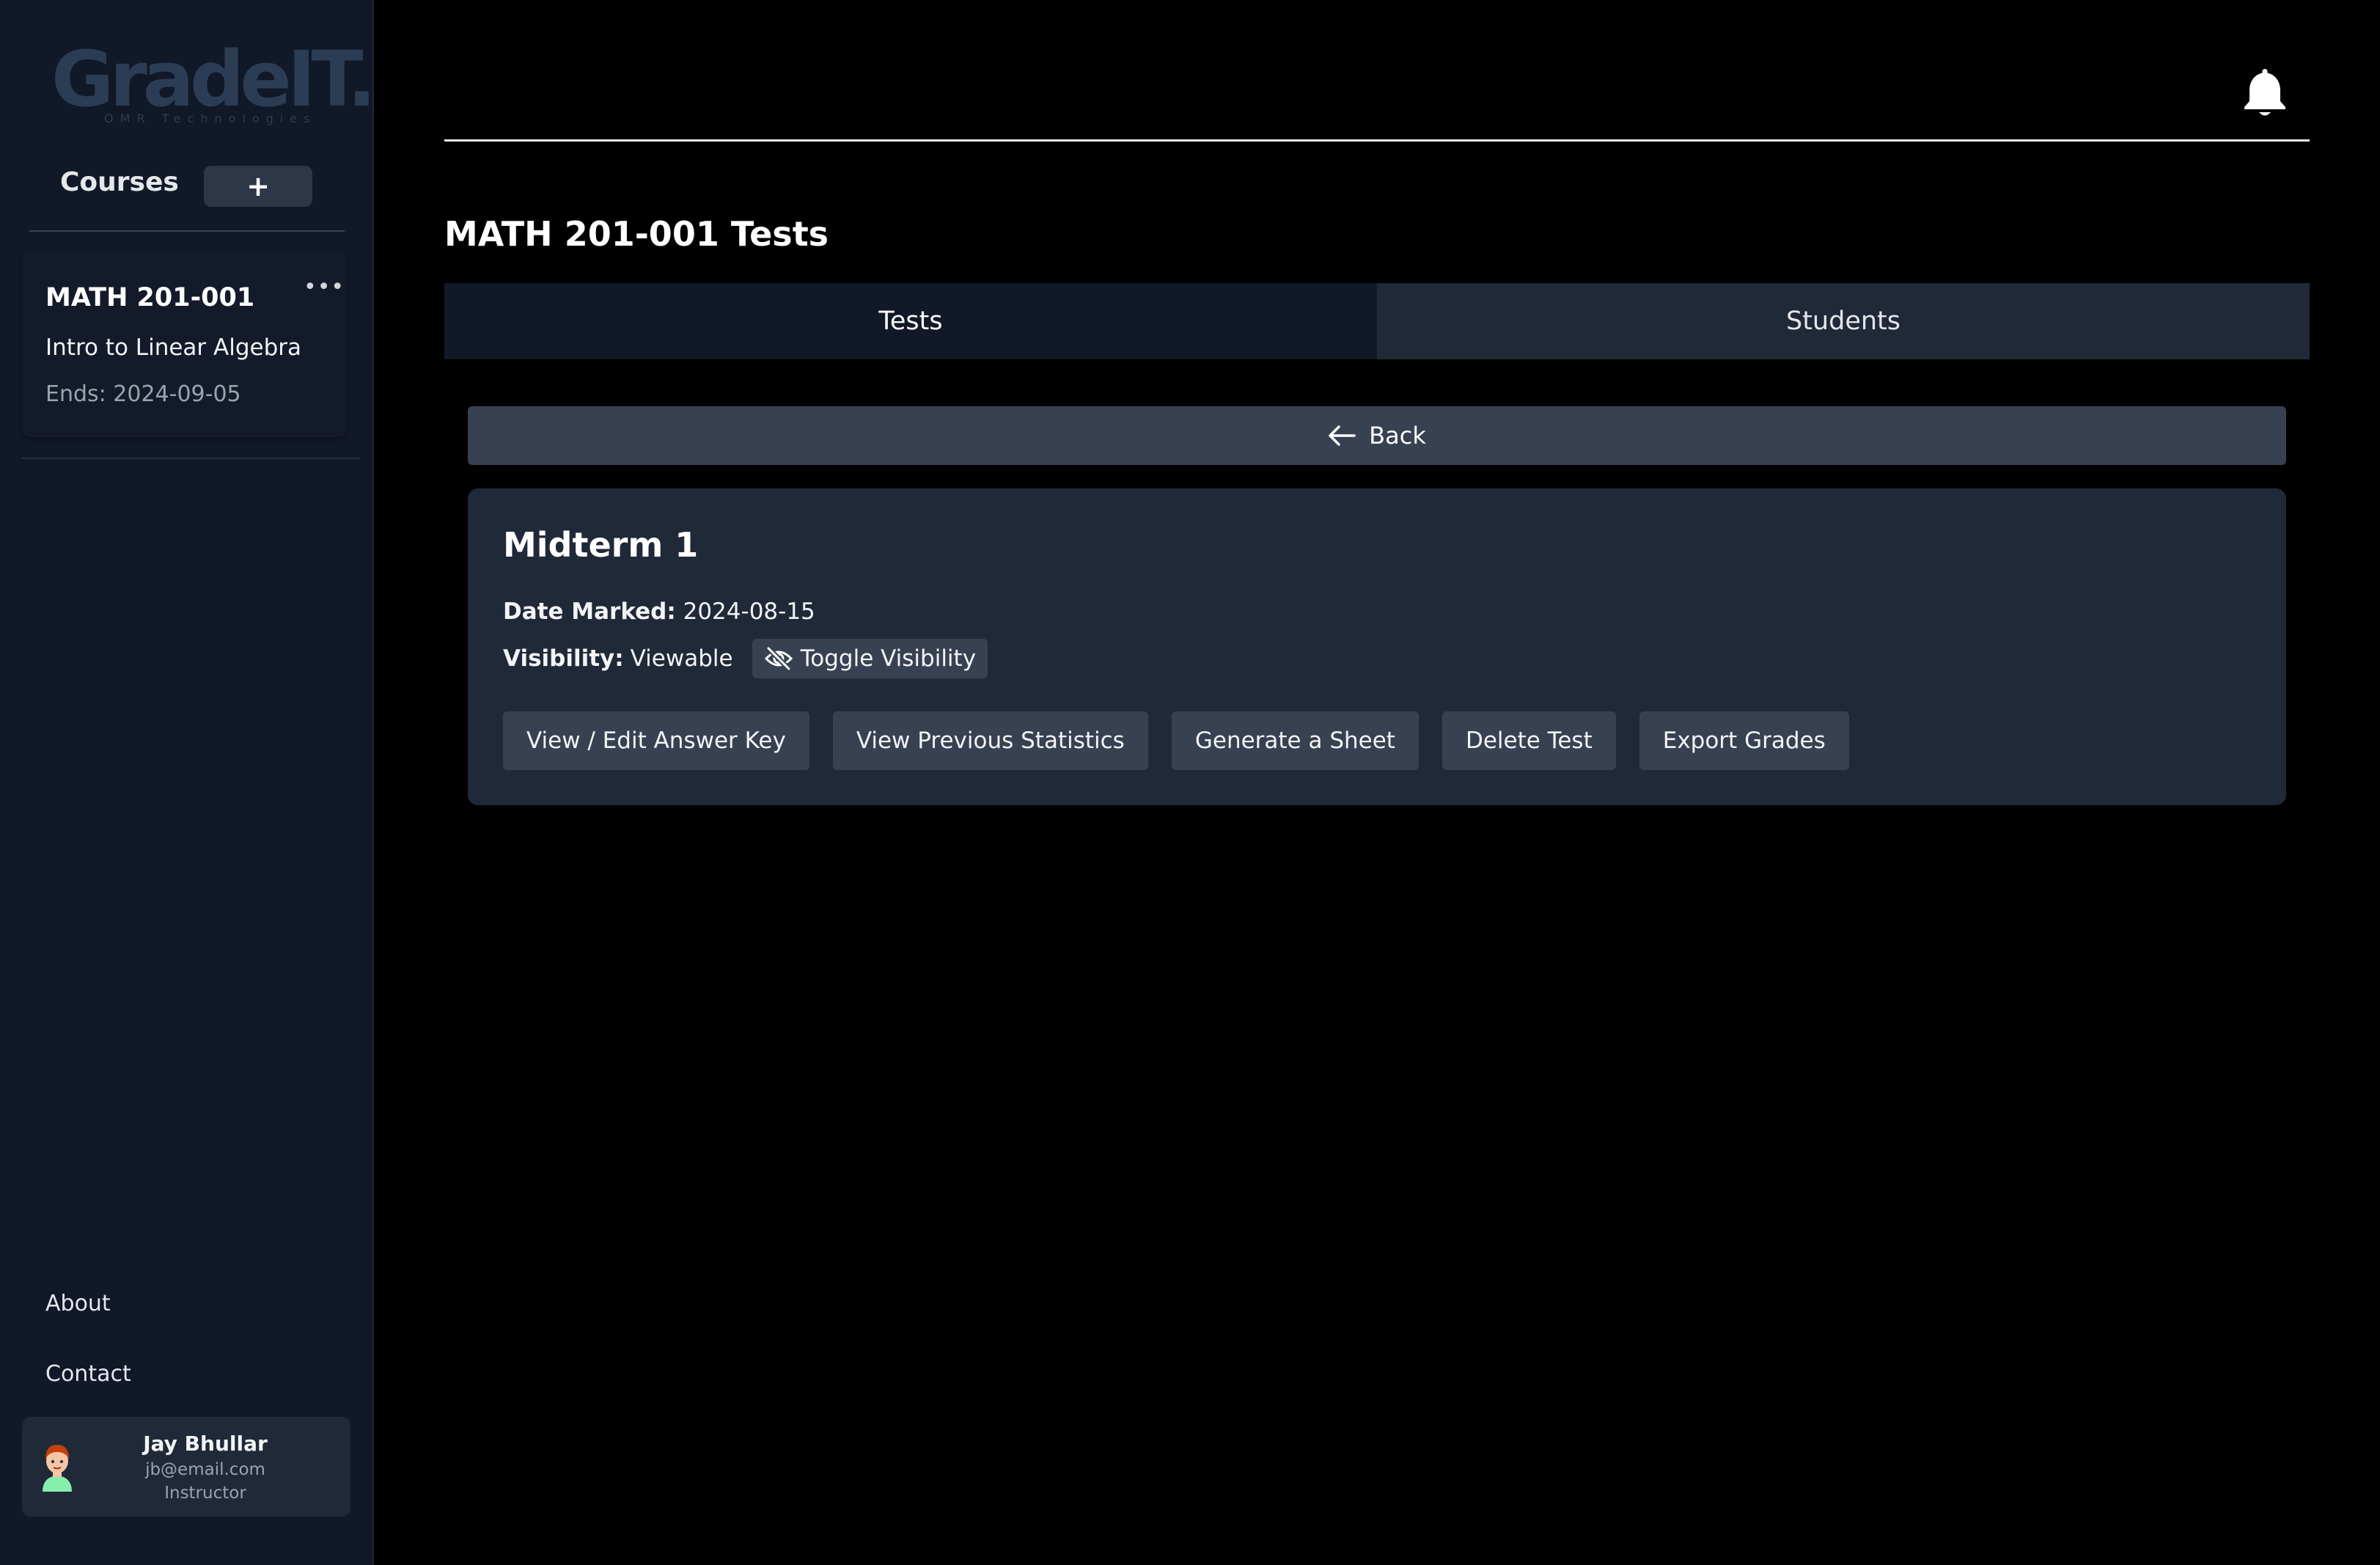  What do you see at coordinates (745, 658) in the screenshot?
I see `visibility-row: Visibility: Viewable Toggle Visibility` at bounding box center [745, 658].